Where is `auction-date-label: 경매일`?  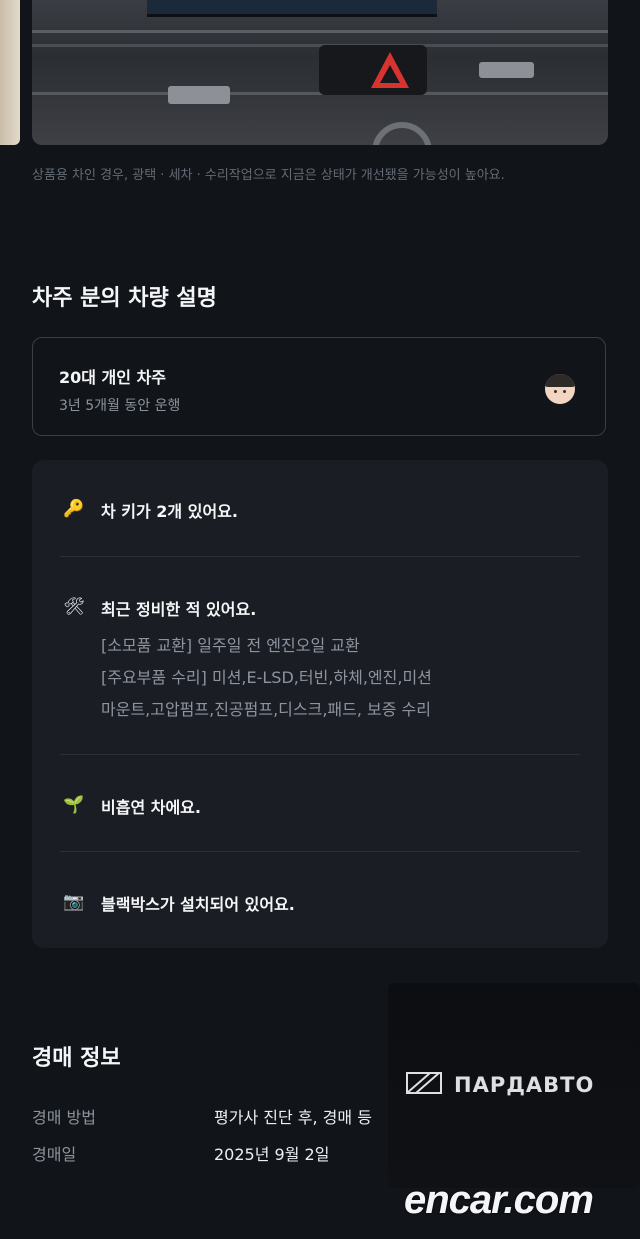 auction-date-label: 경매일 is located at coordinates (54, 1154).